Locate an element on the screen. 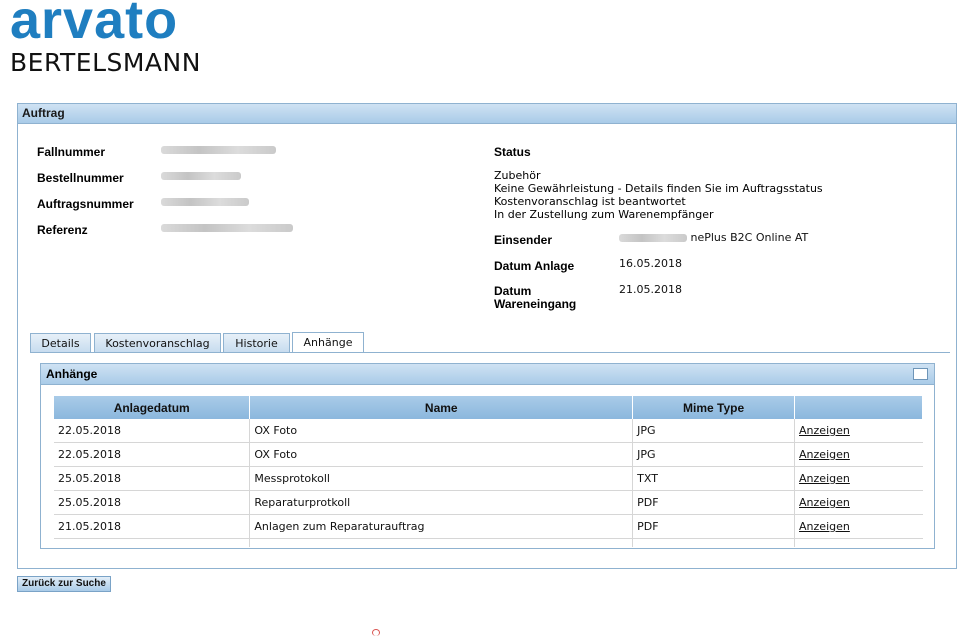 This screenshot has height=636, width=959. tab-divider is located at coordinates (490, 352).